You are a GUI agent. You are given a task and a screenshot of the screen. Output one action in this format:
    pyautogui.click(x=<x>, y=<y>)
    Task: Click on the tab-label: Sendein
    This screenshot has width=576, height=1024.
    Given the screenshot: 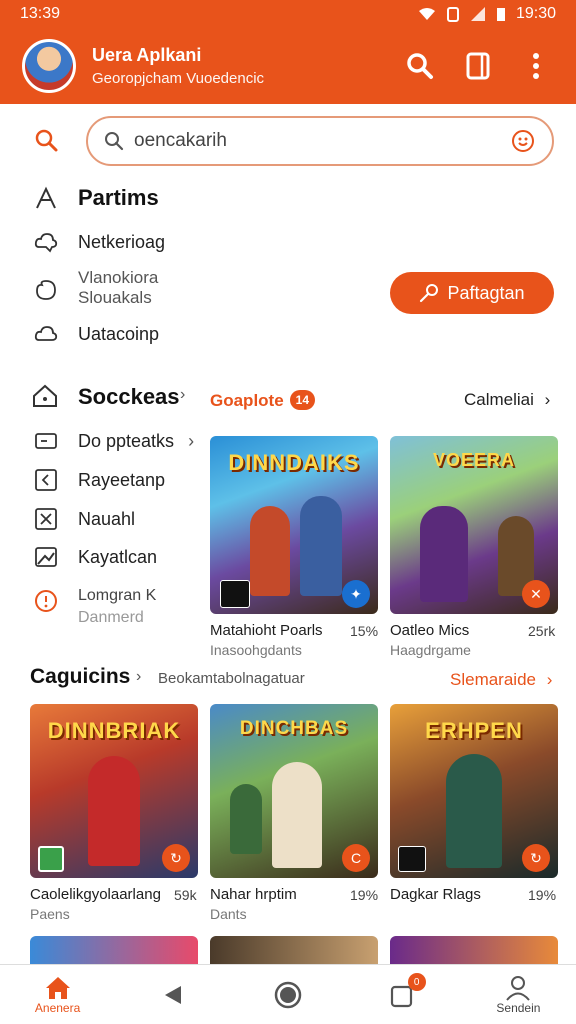 What is the action you would take?
    pyautogui.click(x=518, y=1007)
    